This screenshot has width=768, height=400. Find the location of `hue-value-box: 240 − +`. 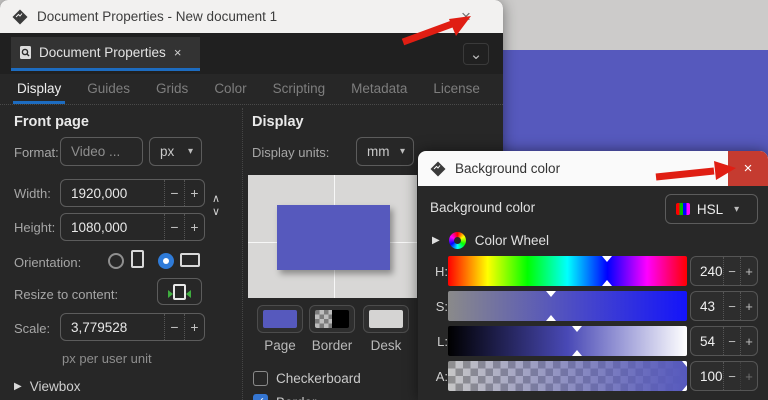

hue-value-box: 240 − + is located at coordinates (724, 271).